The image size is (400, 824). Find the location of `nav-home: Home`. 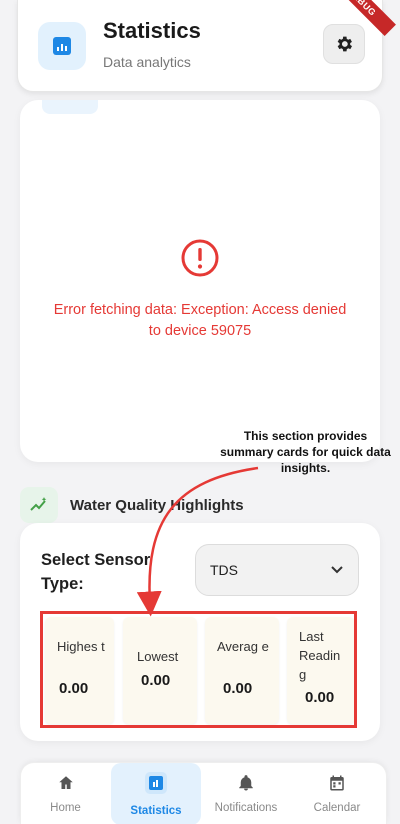

nav-home: Home is located at coordinates (65, 793).